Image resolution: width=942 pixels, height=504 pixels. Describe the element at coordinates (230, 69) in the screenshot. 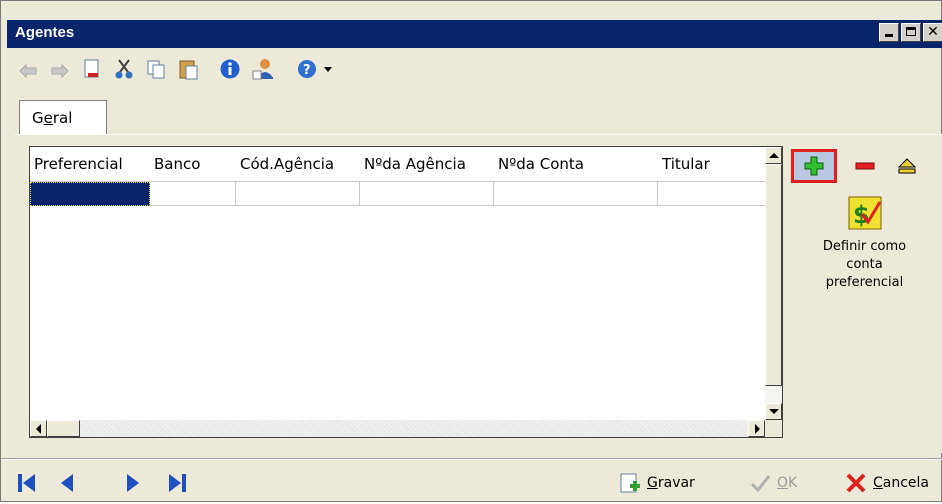

I see `info-icon` at that location.